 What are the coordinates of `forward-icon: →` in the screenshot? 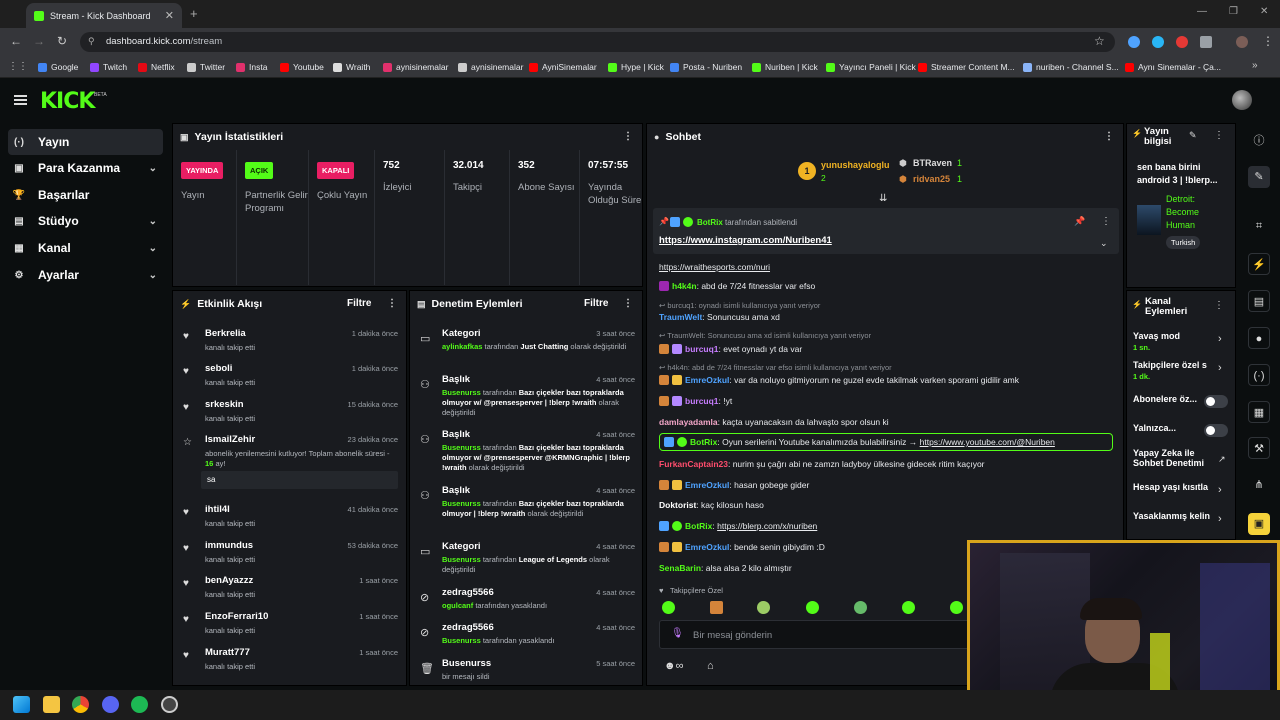 It's located at (39, 41).